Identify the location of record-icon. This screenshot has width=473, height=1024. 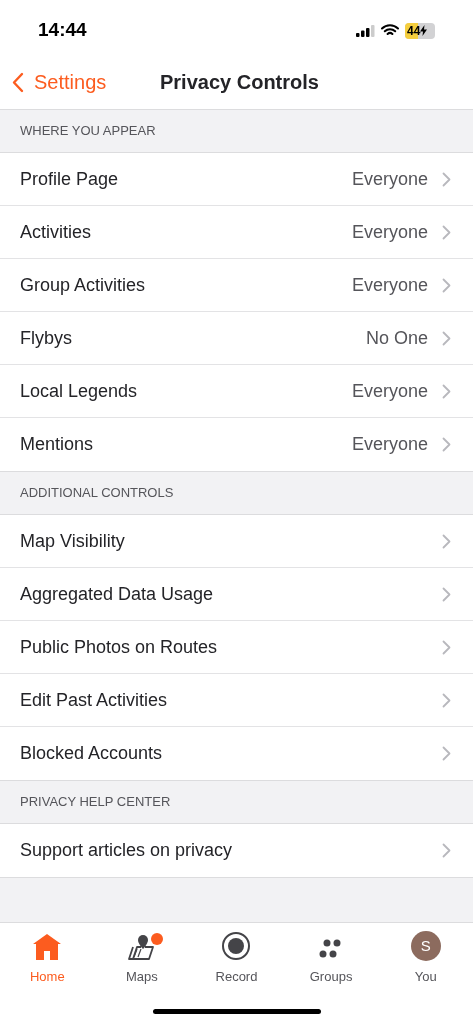
(236, 946).